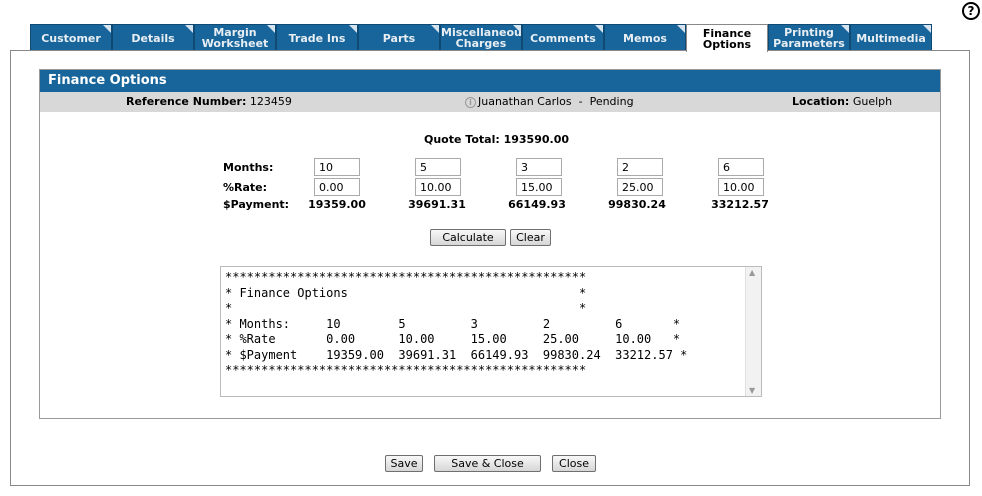  What do you see at coordinates (337, 204) in the screenshot?
I see `payment-value-1: 19359.00` at bounding box center [337, 204].